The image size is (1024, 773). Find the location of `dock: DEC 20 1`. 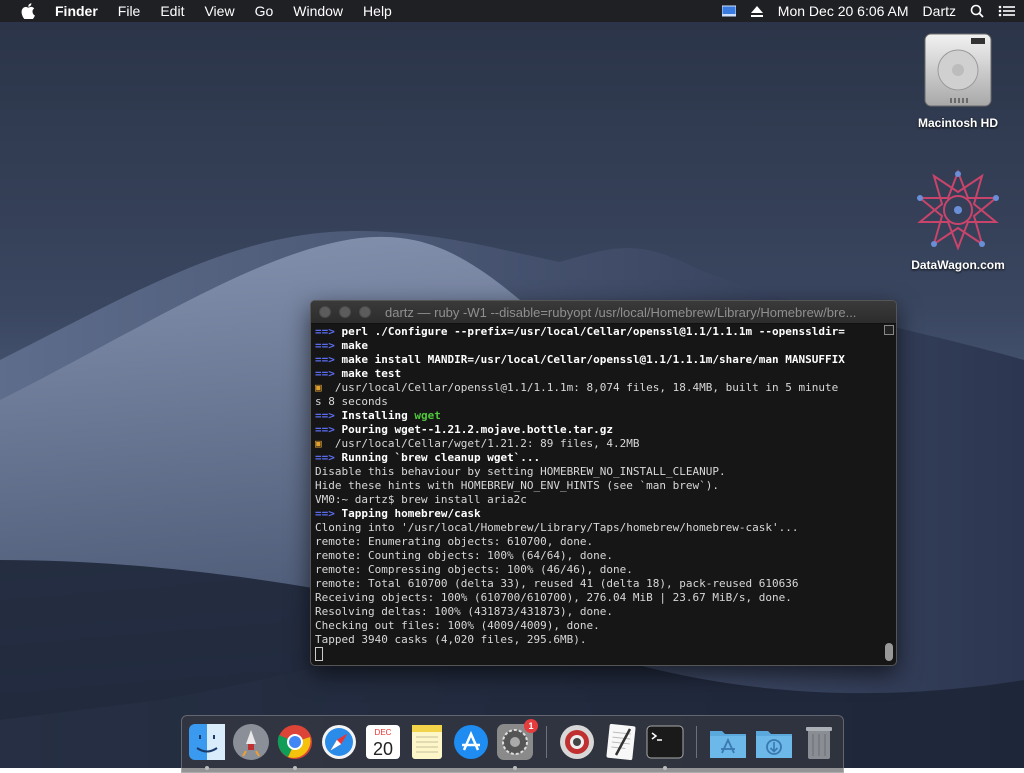

dock: DEC 20 1 is located at coordinates (512, 744).